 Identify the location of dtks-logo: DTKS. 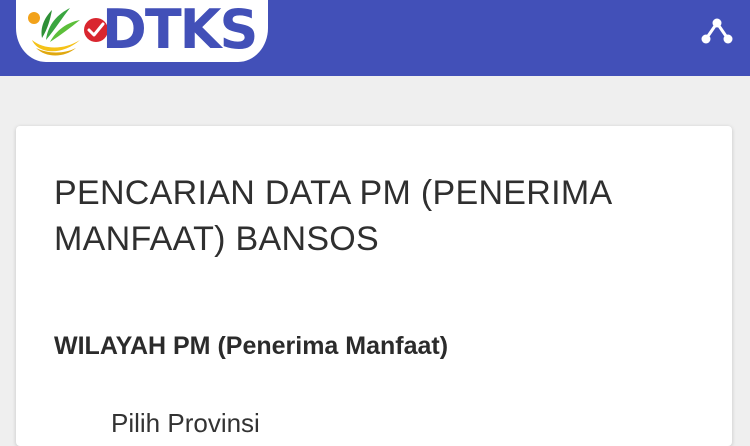
(142, 31).